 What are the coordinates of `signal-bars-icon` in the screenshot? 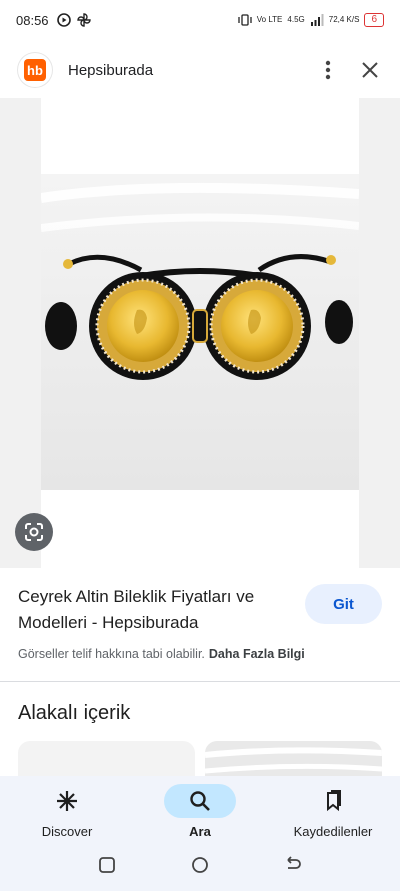 It's located at (317, 20).